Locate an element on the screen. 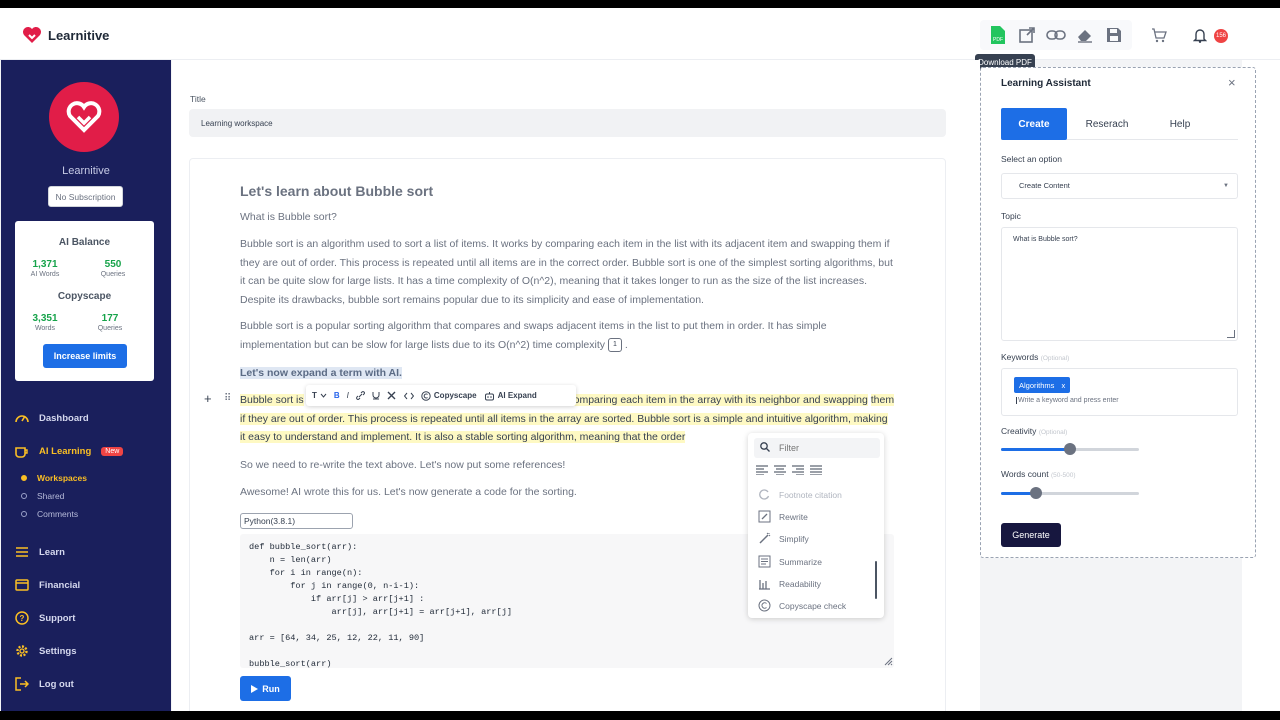 The height and width of the screenshot is (720, 1280). menu-item-copyscape-check: Copyscape check is located at coordinates (802, 605).